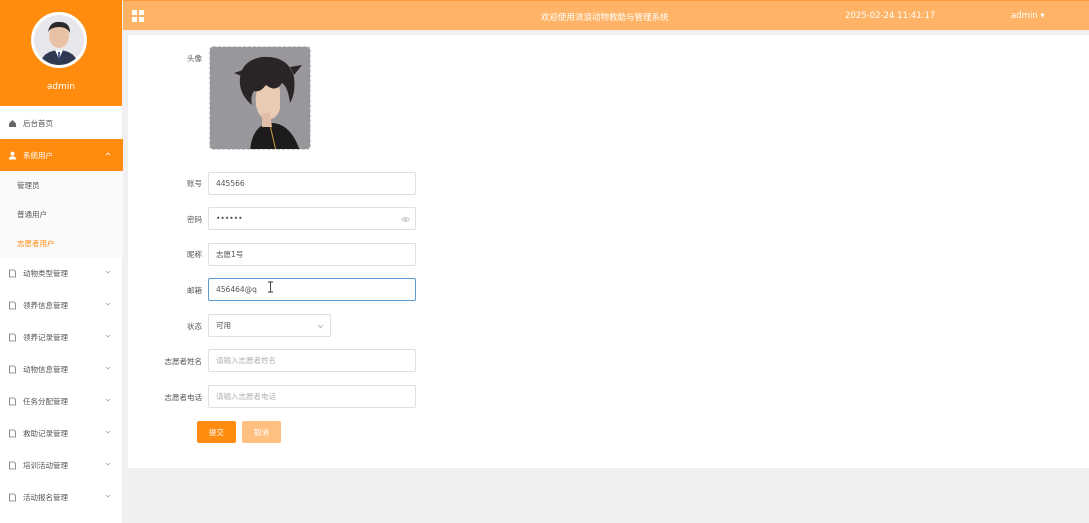 This screenshot has width=1089, height=523. Describe the element at coordinates (312, 218) in the screenshot. I see `password-input: ••••••` at that location.